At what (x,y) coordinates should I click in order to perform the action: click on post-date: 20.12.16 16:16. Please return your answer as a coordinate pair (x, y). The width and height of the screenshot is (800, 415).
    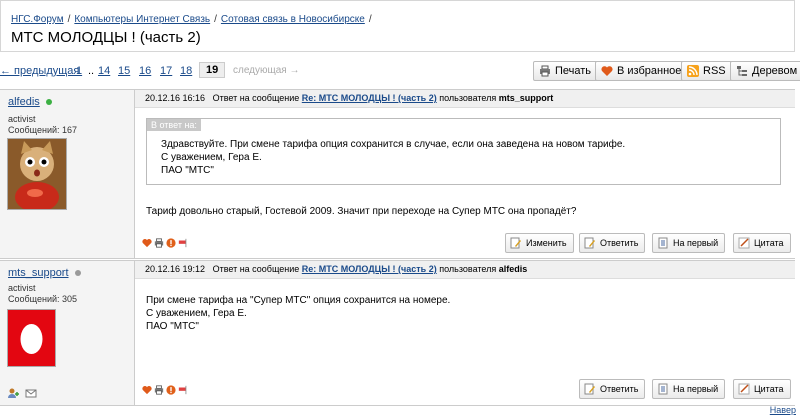
    Looking at the image, I should click on (175, 98).